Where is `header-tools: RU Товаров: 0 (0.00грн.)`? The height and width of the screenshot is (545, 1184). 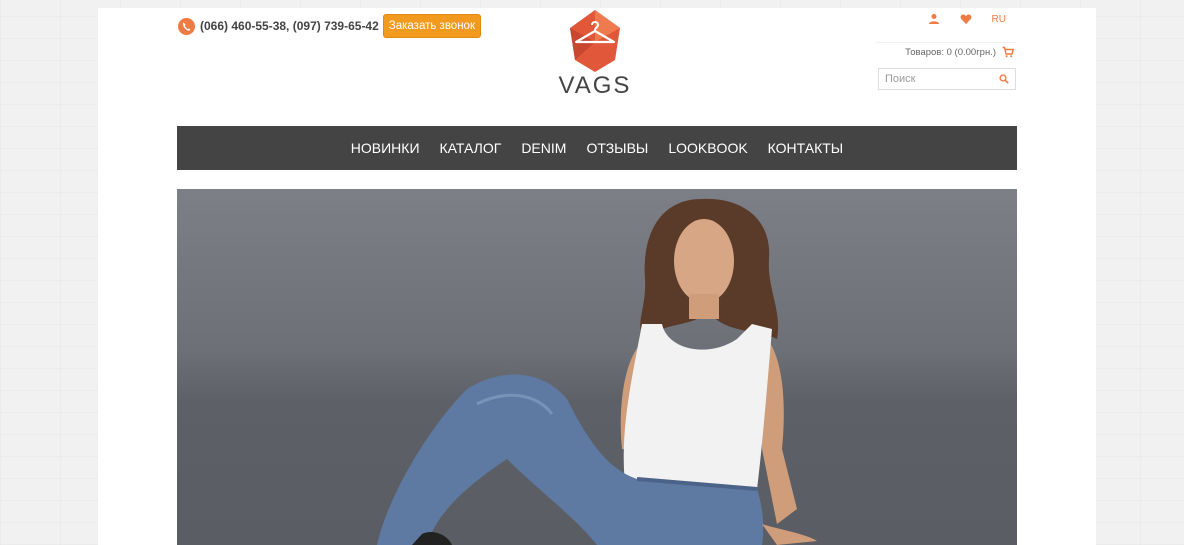 header-tools: RU Товаров: 0 (0.00грн.) is located at coordinates (946, 51).